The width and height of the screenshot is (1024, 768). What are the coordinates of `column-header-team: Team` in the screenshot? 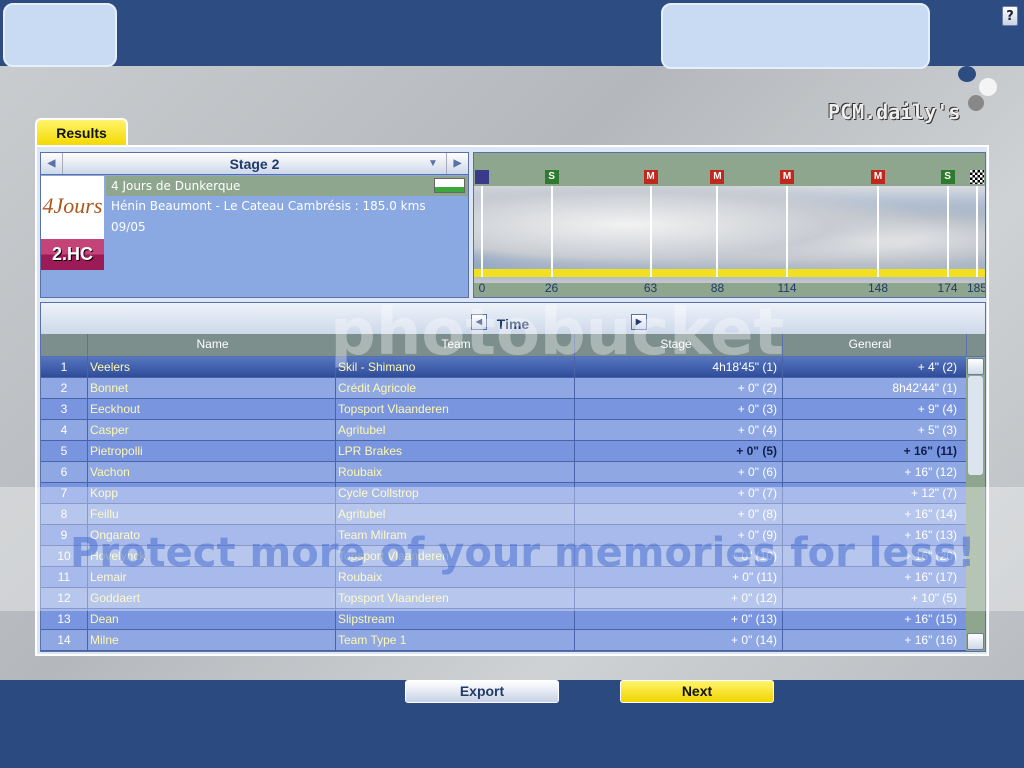 It's located at (455, 345).